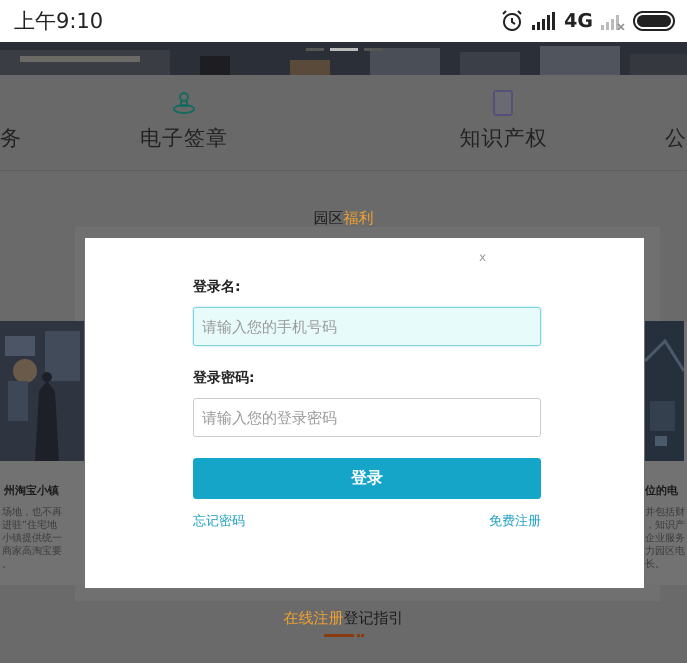 This screenshot has height=663, width=687. I want to click on nav-item: 公, so click(675, 122).